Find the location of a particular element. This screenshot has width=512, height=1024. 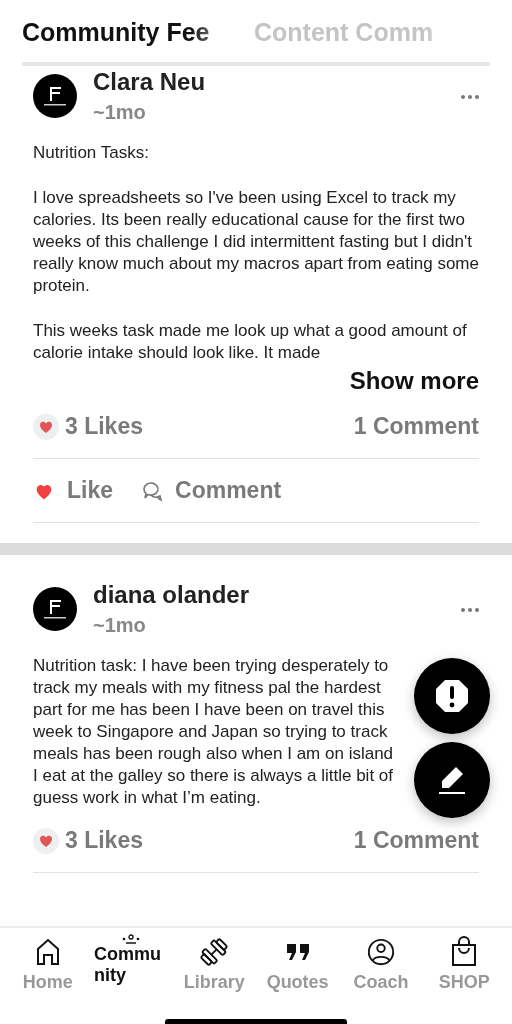

show-more-link: Show more is located at coordinates (414, 381).